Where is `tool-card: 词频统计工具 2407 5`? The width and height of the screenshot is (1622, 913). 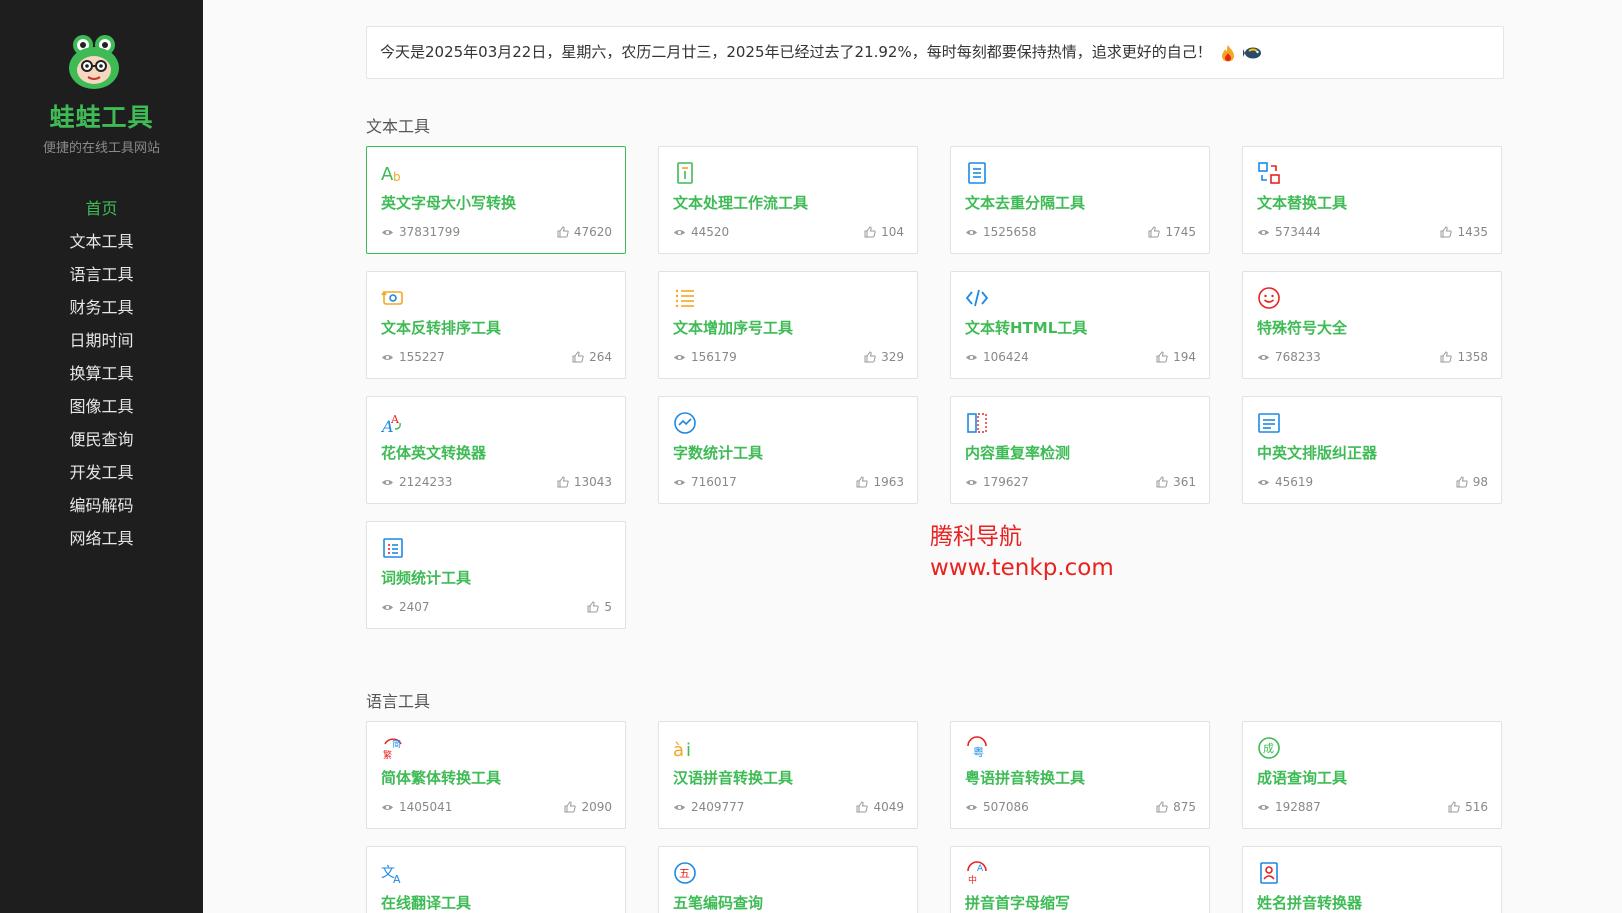 tool-card: 词频统计工具 2407 5 is located at coordinates (496, 575).